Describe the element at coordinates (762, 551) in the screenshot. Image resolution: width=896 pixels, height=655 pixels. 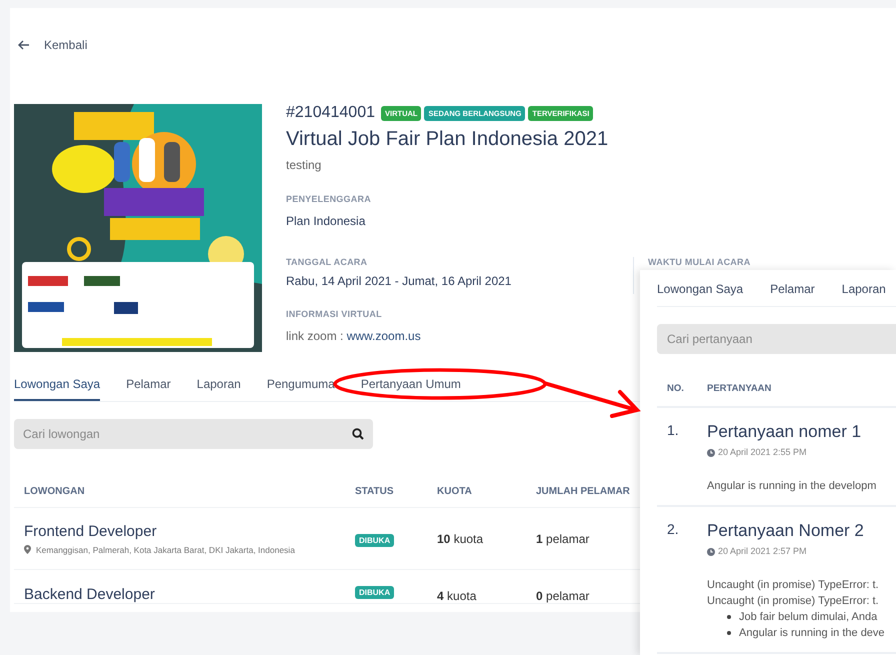
I see `question-time: 20 April 2021 2:57 PM` at that location.